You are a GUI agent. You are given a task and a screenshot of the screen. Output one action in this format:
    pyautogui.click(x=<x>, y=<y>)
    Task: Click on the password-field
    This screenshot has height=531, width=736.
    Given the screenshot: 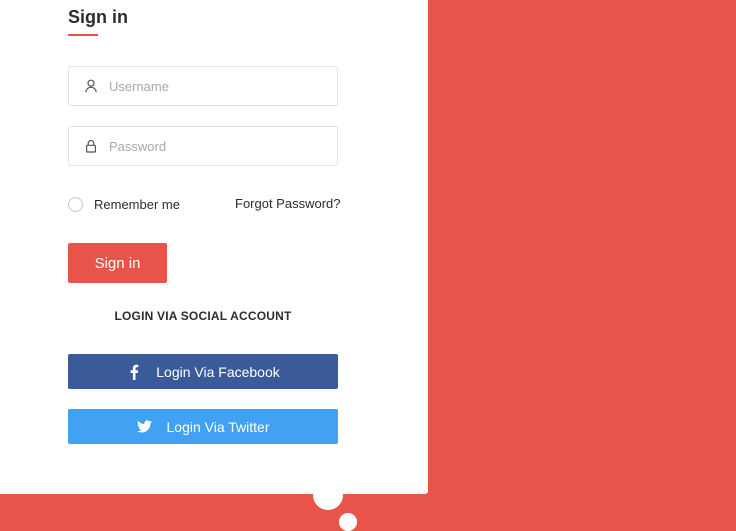 What is the action you would take?
    pyautogui.click(x=203, y=146)
    